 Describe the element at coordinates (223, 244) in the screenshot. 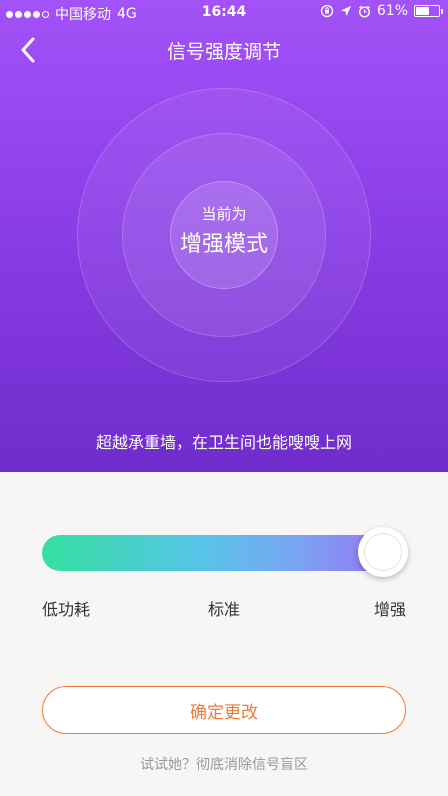

I see `current-mode-value: 增强模式` at that location.